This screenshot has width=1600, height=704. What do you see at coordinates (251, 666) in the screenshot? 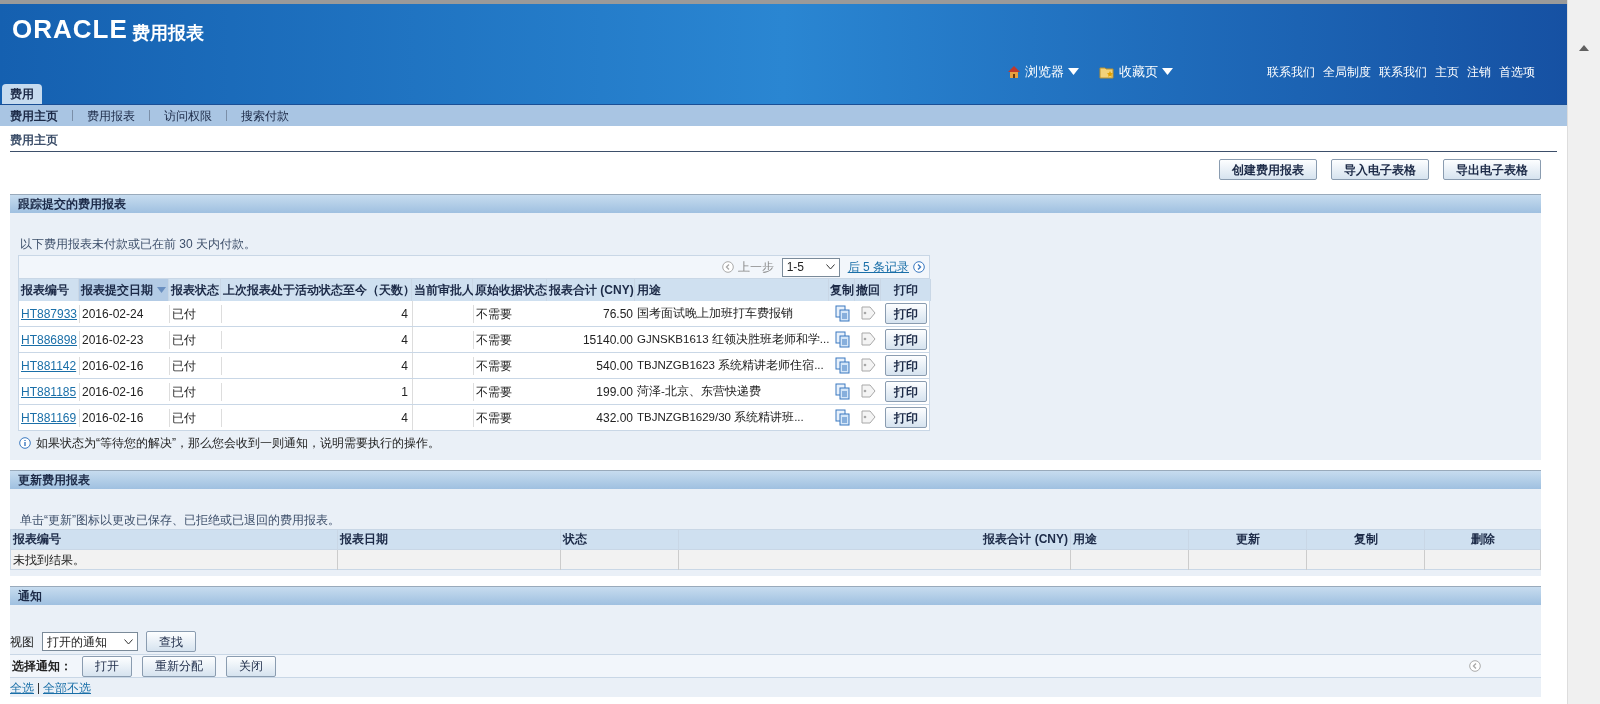
I see `button: 关闭` at bounding box center [251, 666].